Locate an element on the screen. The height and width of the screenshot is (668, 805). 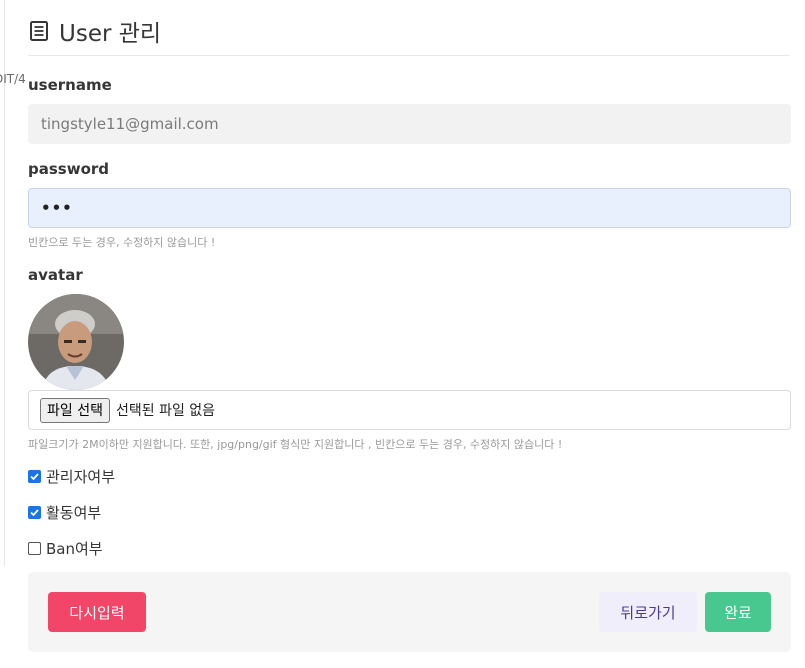
admin-checkbox is located at coordinates (34, 476).